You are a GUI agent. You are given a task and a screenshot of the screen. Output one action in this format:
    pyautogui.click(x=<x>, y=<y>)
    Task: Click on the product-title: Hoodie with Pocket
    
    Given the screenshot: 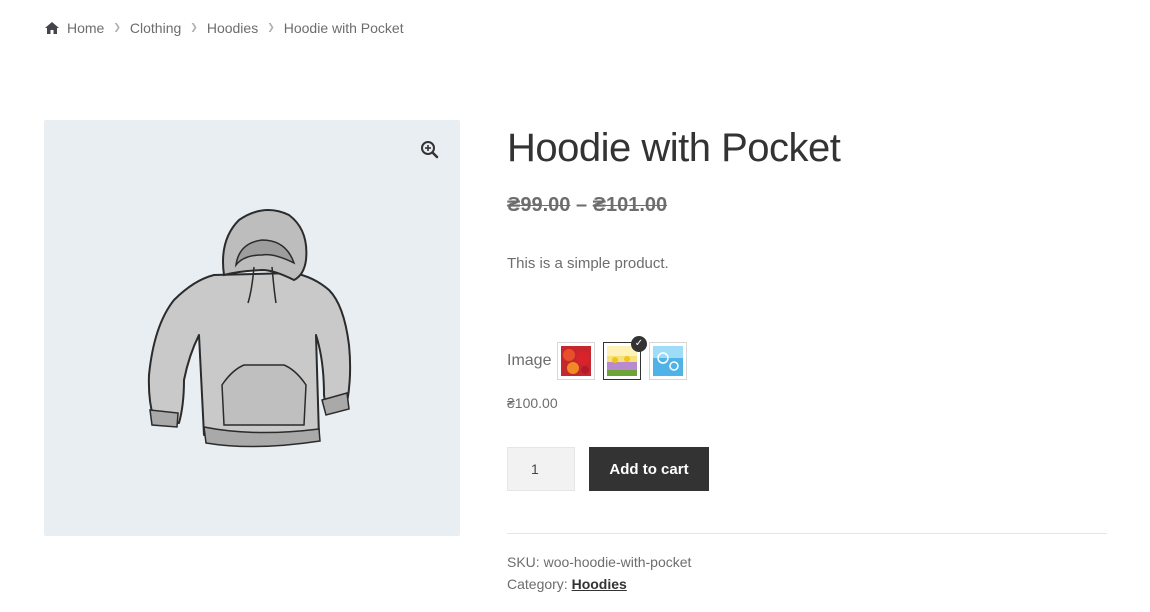 What is the action you would take?
    pyautogui.click(x=674, y=148)
    